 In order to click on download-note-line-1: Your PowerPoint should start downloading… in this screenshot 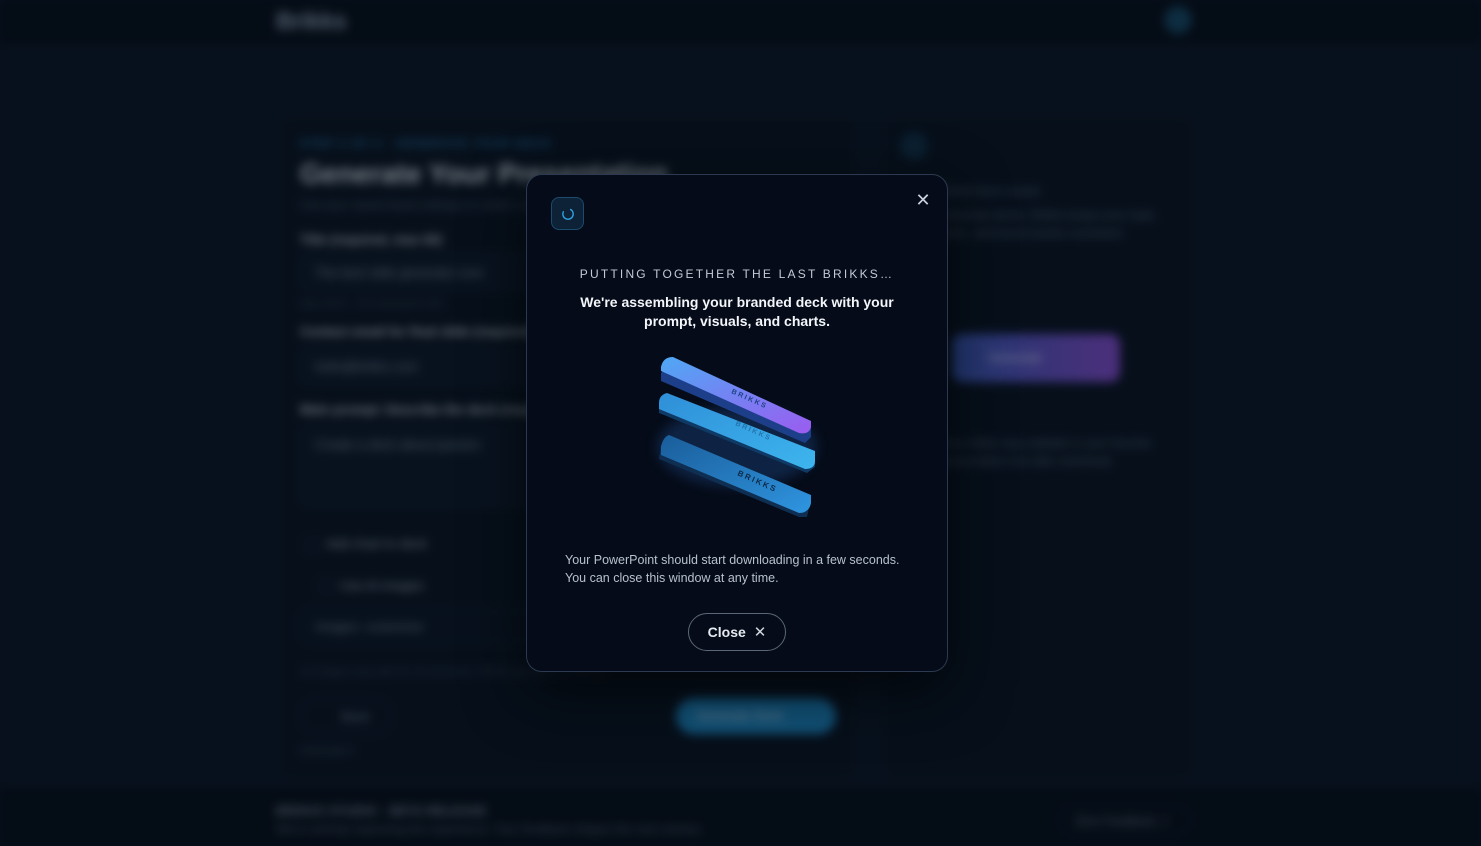, I will do `click(732, 560)`.